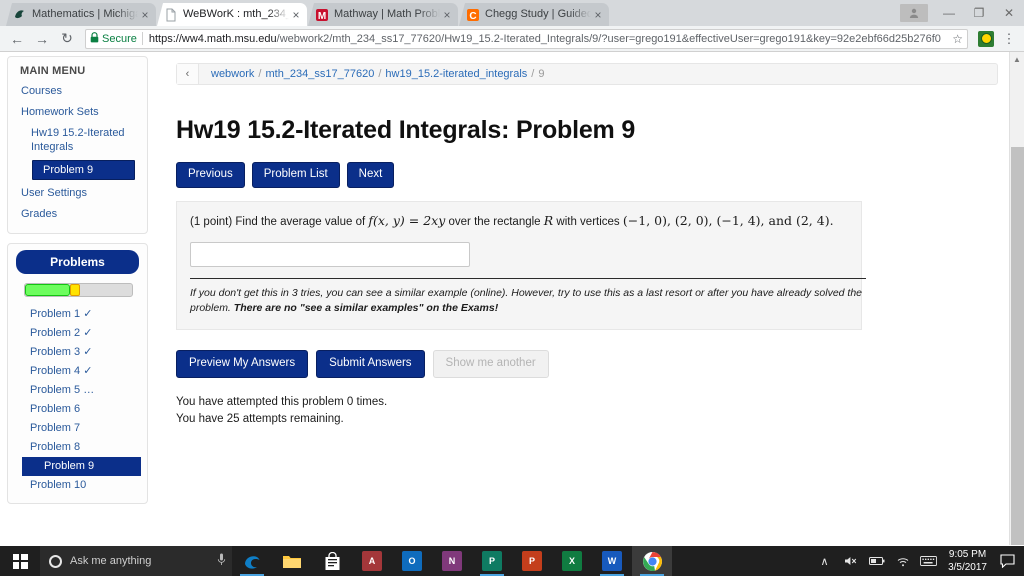  I want to click on outlook-glyph: O, so click(412, 561).